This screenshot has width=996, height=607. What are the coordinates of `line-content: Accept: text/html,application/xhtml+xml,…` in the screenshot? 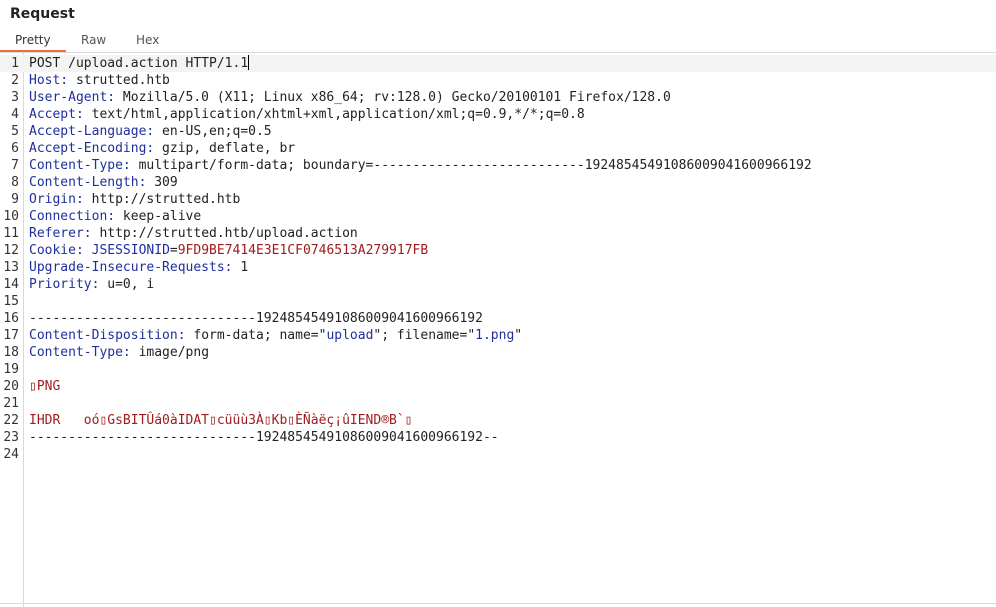 It's located at (307, 114).